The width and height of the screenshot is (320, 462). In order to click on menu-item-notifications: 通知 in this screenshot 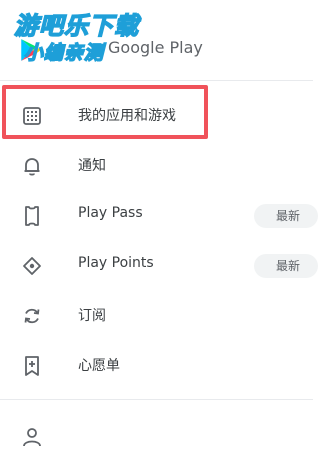, I will do `click(156, 166)`.